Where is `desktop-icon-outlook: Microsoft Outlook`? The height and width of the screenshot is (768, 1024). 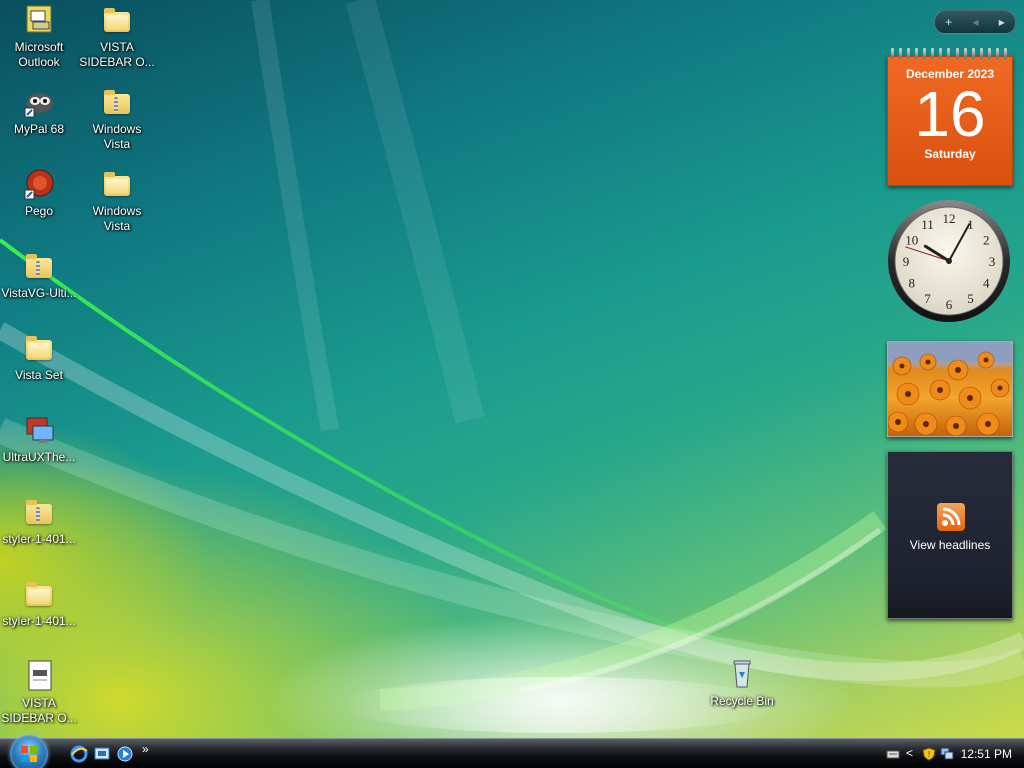
desktop-icon-outlook: Microsoft Outlook is located at coordinates (39, 37).